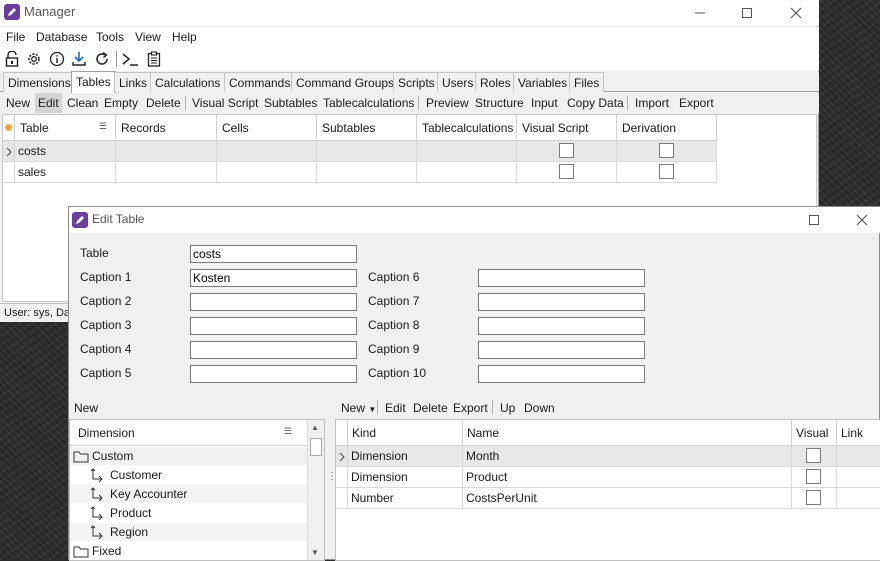  What do you see at coordinates (345, 82) in the screenshot?
I see `tab-command-groups: Command Groups` at bounding box center [345, 82].